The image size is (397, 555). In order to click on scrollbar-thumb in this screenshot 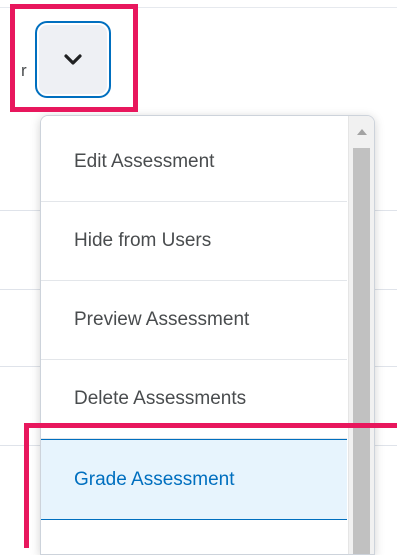, I will do `click(361, 351)`.